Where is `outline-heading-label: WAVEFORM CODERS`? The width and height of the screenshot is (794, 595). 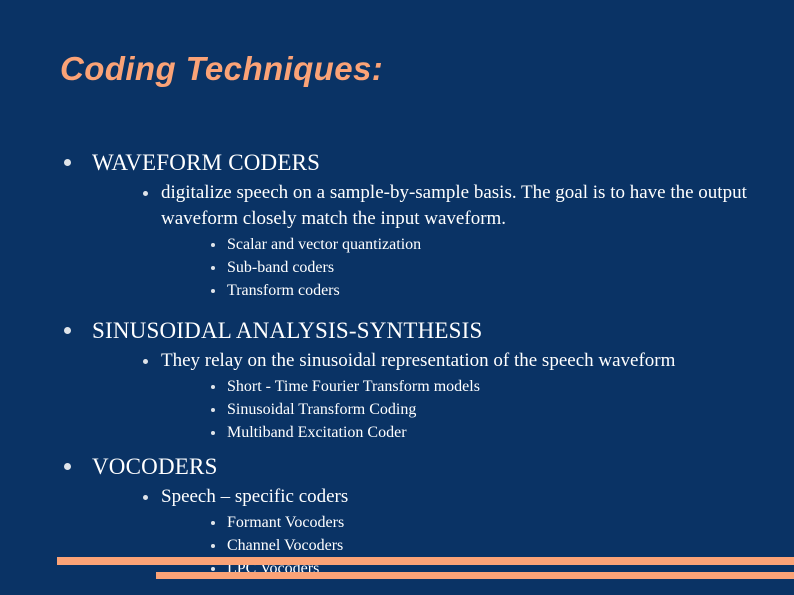 outline-heading-label: WAVEFORM CODERS is located at coordinates (206, 162).